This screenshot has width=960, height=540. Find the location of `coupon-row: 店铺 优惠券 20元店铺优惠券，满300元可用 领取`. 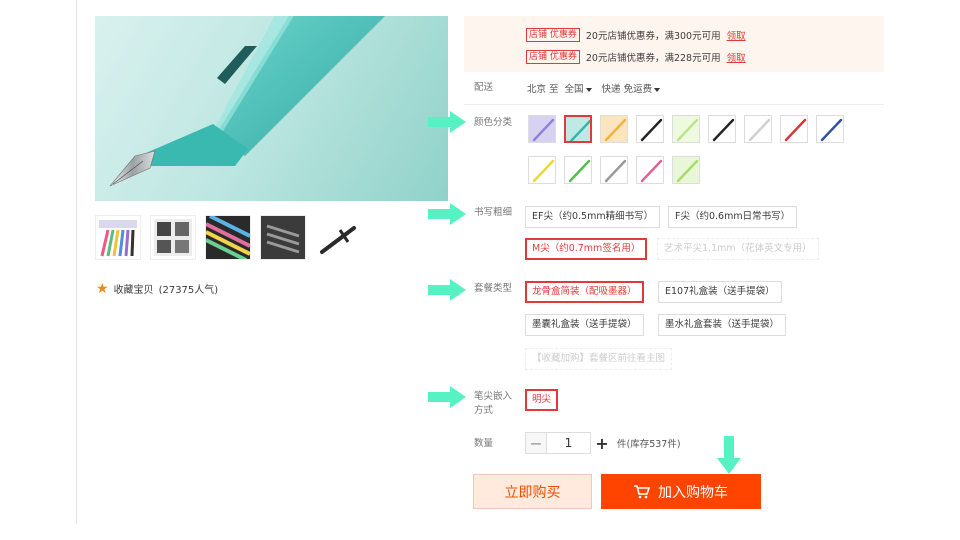

coupon-row: 店铺 优惠券 20元店铺优惠券，满300元可用 领取 is located at coordinates (636, 35).